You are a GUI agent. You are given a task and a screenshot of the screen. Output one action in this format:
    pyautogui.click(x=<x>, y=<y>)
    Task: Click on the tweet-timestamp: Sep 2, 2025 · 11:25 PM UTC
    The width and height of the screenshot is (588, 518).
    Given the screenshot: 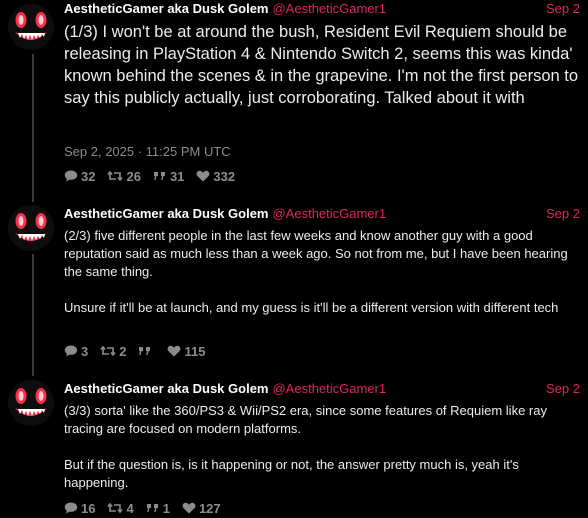 What is the action you would take?
    pyautogui.click(x=147, y=151)
    